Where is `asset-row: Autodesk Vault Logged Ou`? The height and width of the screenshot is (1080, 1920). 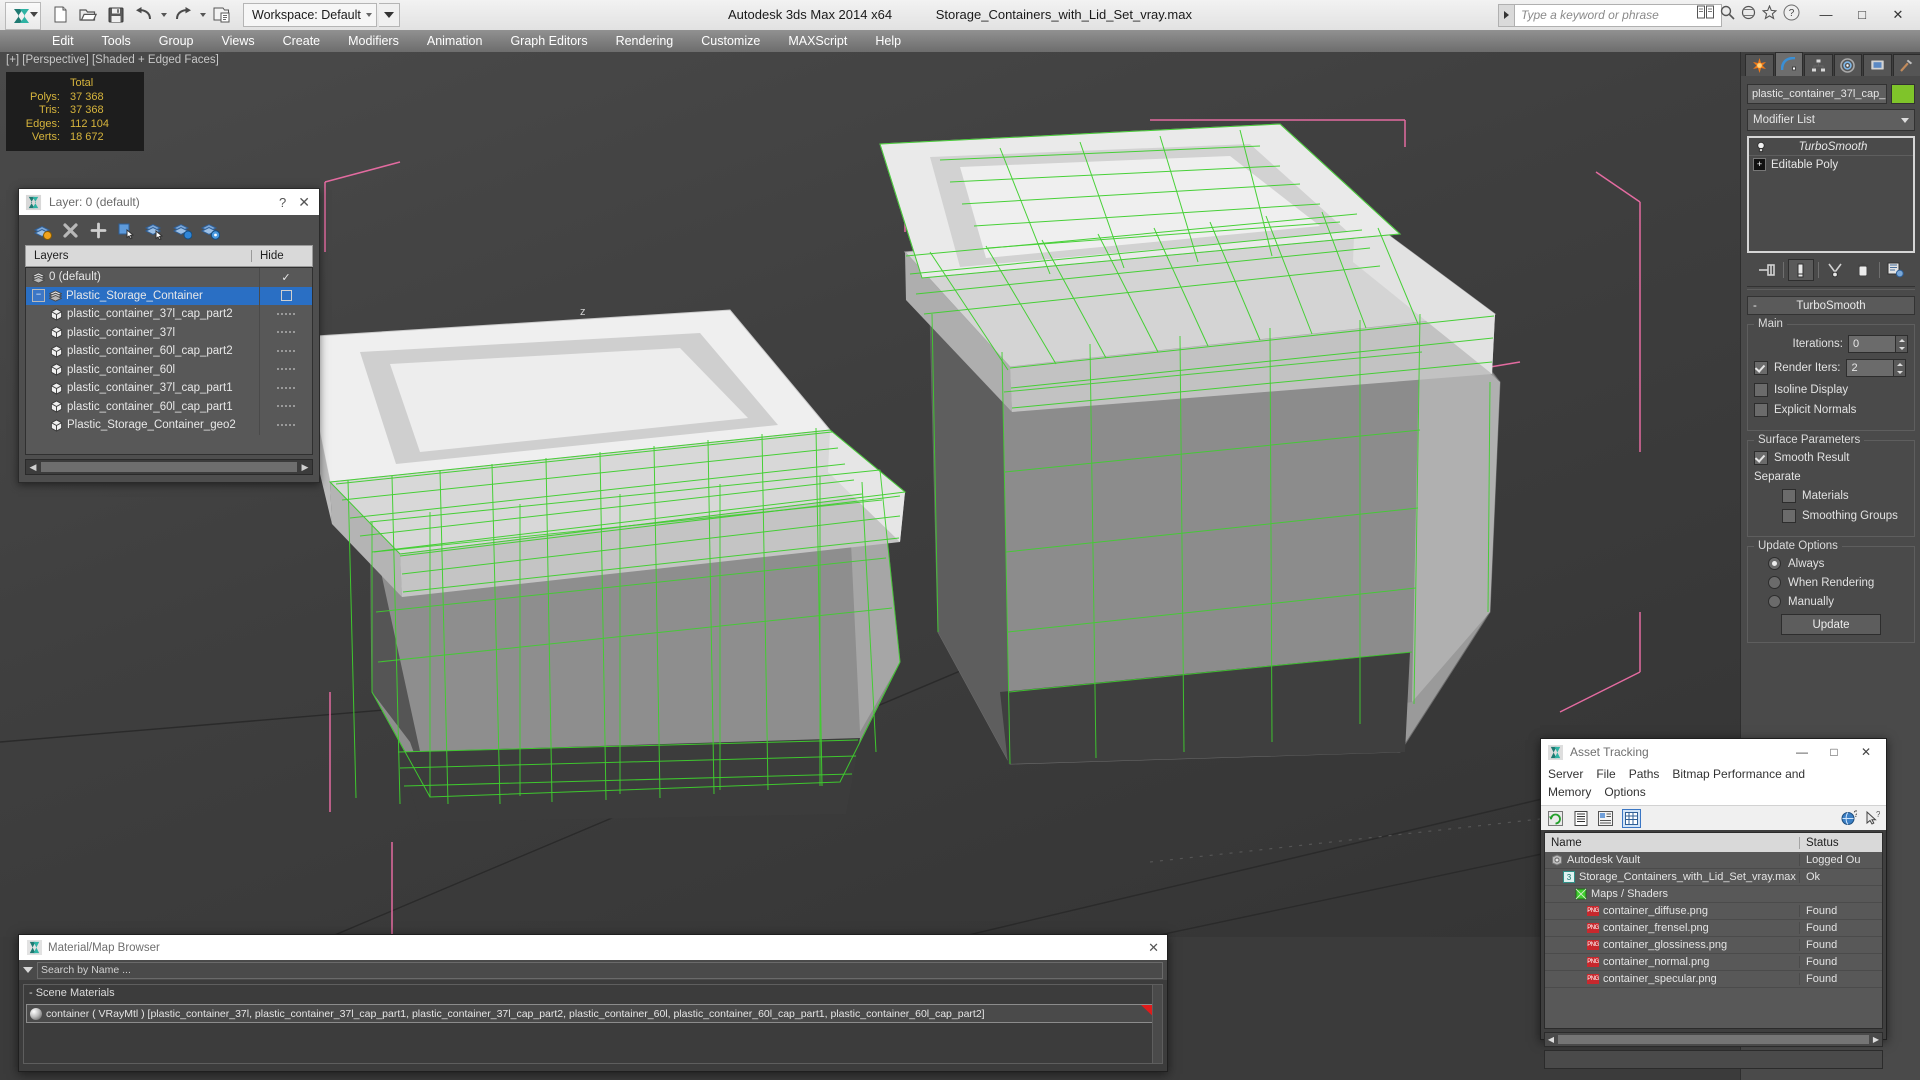 asset-row: Autodesk Vault Logged Ou is located at coordinates (1713, 860).